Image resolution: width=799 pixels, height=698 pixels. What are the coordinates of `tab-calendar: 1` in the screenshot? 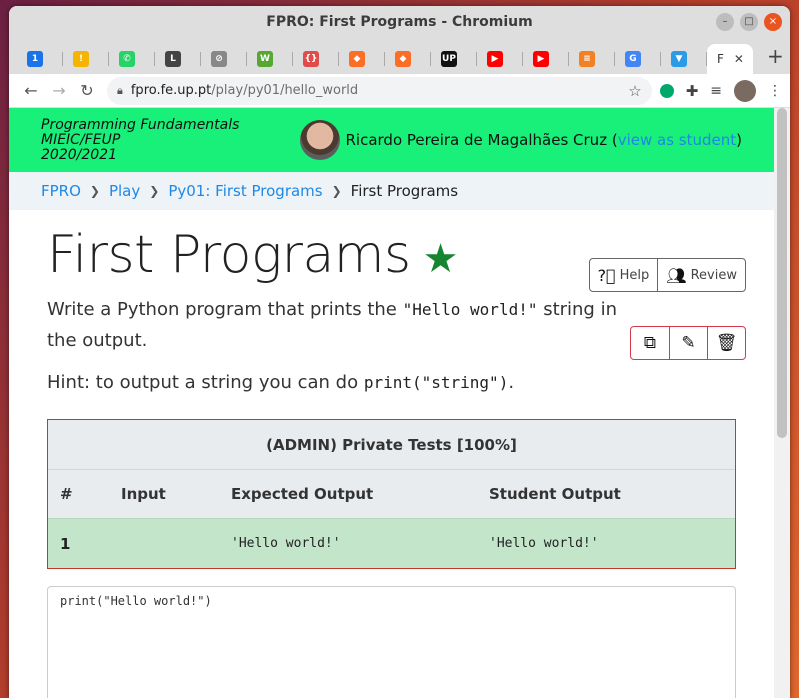 It's located at (40, 59).